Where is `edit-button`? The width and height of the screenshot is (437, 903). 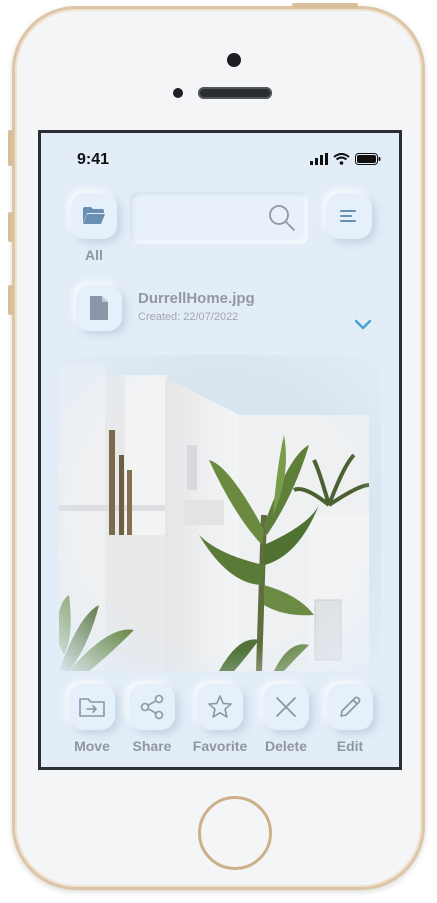
edit-button is located at coordinates (350, 707).